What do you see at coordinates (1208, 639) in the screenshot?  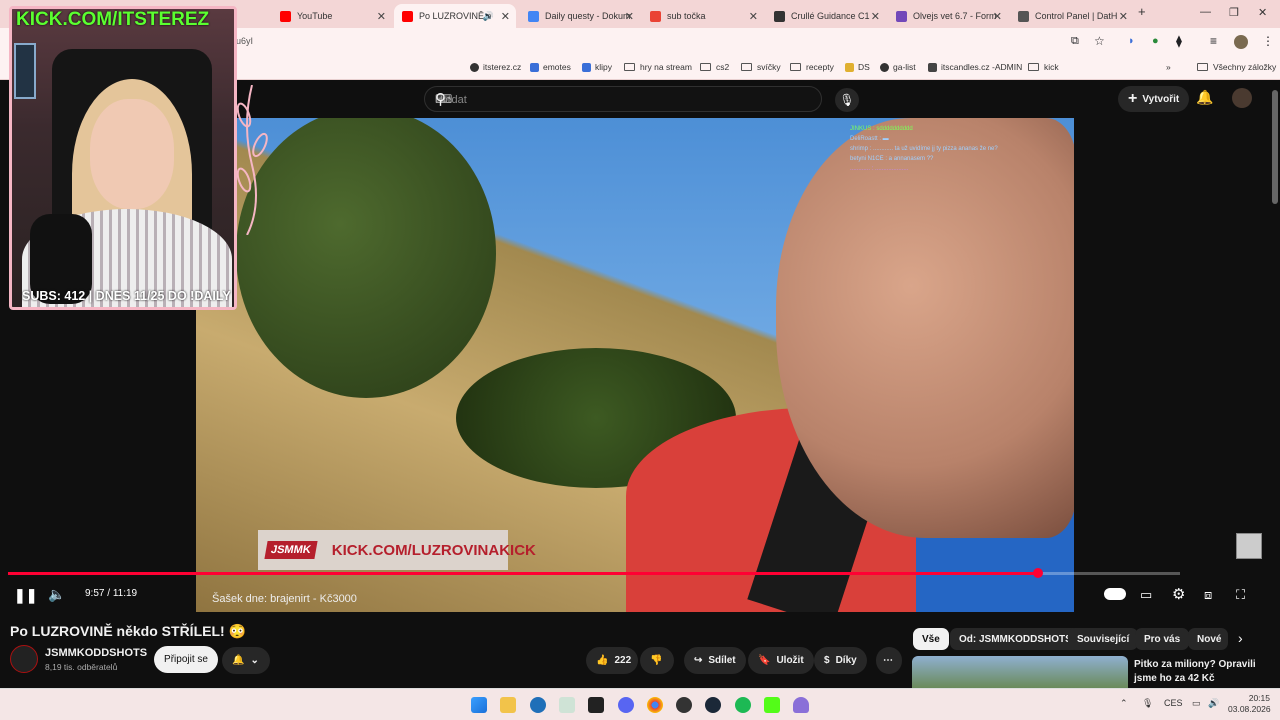 I see `chip-new: Nové` at bounding box center [1208, 639].